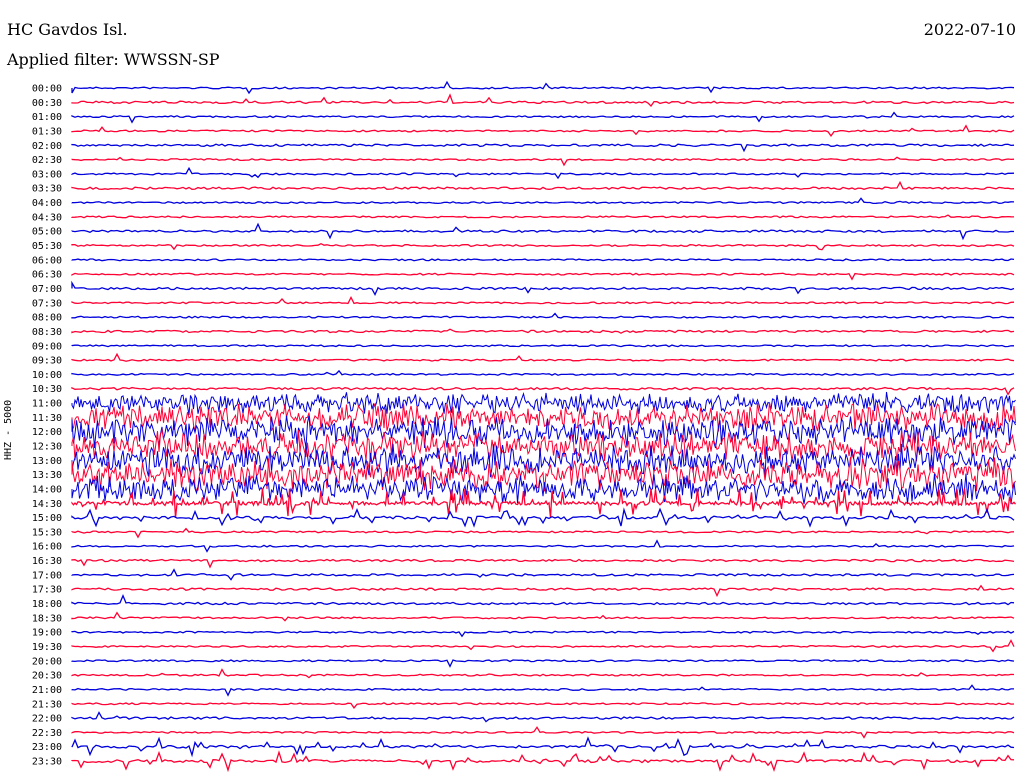 The width and height of the screenshot is (1024, 780). What do you see at coordinates (47, 518) in the screenshot?
I see `time-tick-label: 15:00` at bounding box center [47, 518].